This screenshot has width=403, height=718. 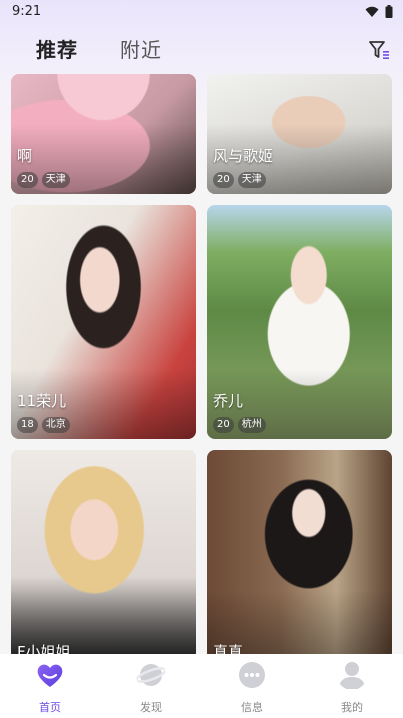 I want to click on nav-label: 信息, so click(x=252, y=707).